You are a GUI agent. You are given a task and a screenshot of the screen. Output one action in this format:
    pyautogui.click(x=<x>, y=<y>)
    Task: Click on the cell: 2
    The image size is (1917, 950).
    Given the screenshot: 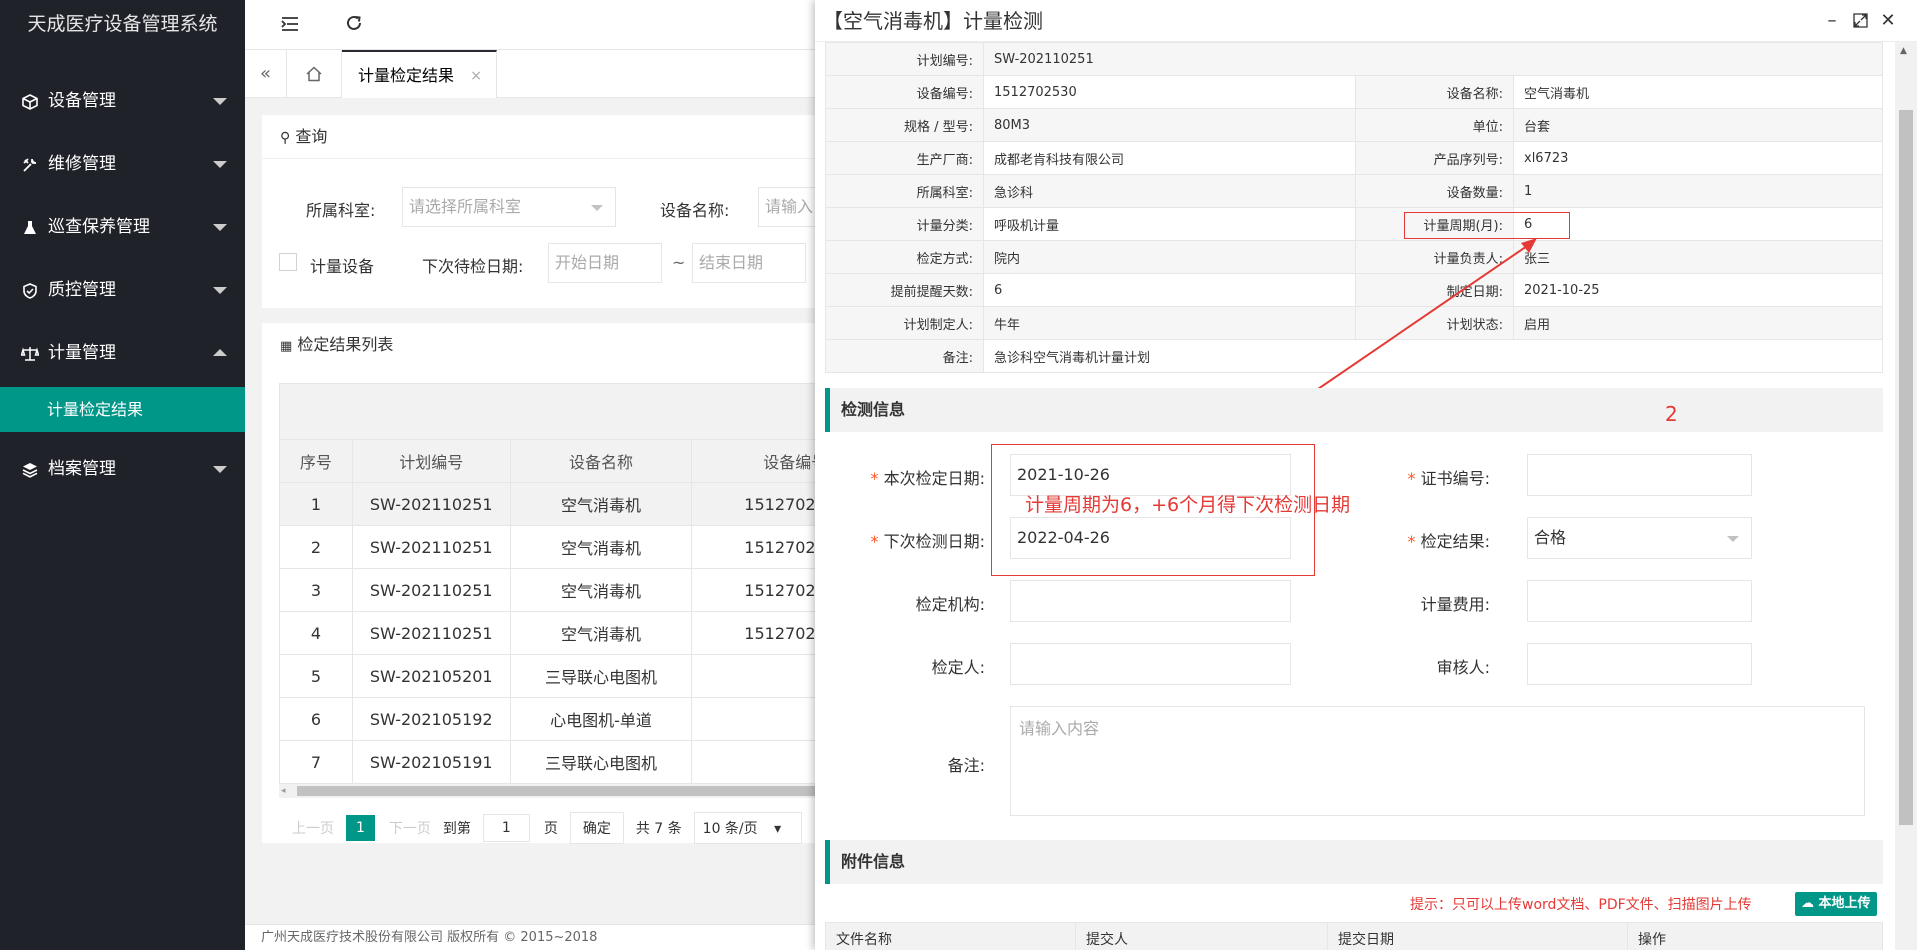 What is the action you would take?
    pyautogui.click(x=316, y=547)
    